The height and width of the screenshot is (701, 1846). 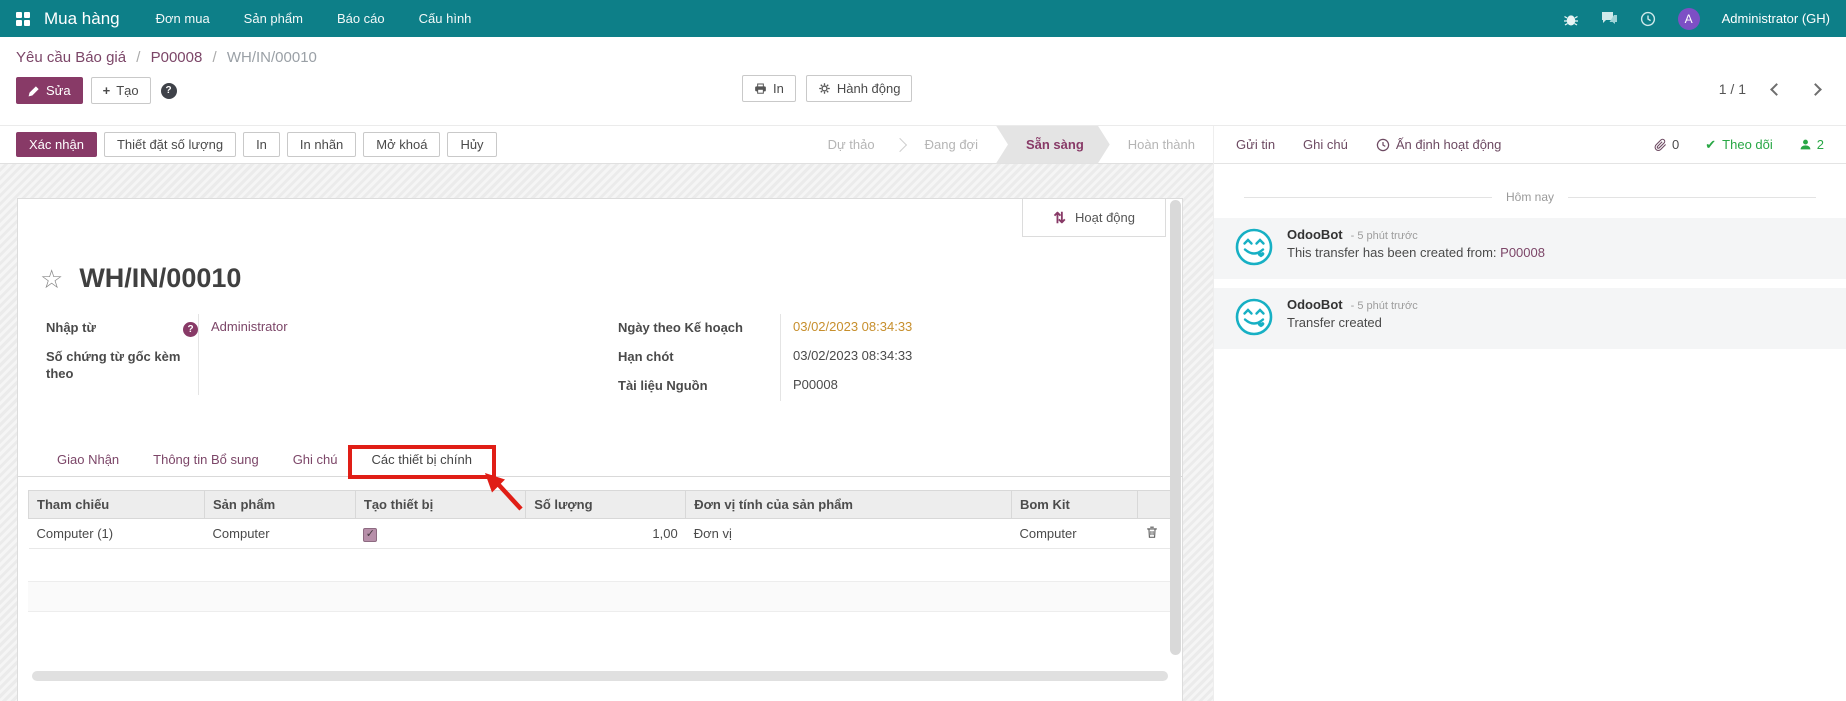 I want to click on activity-button: ⇅ Hoạt động, so click(x=1094, y=218).